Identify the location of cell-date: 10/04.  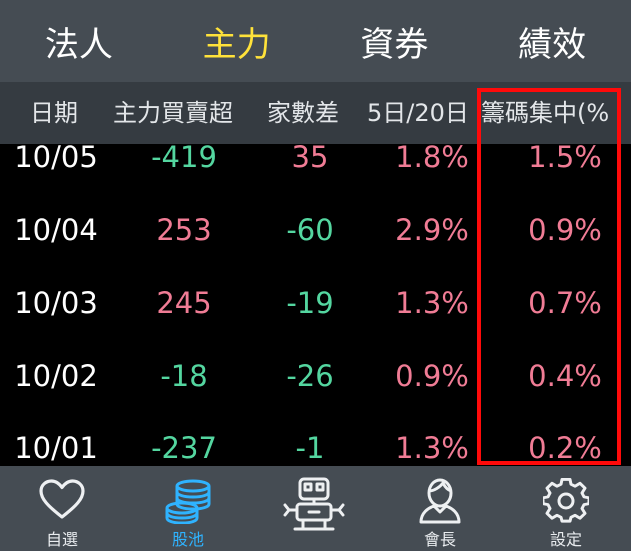
(56, 230).